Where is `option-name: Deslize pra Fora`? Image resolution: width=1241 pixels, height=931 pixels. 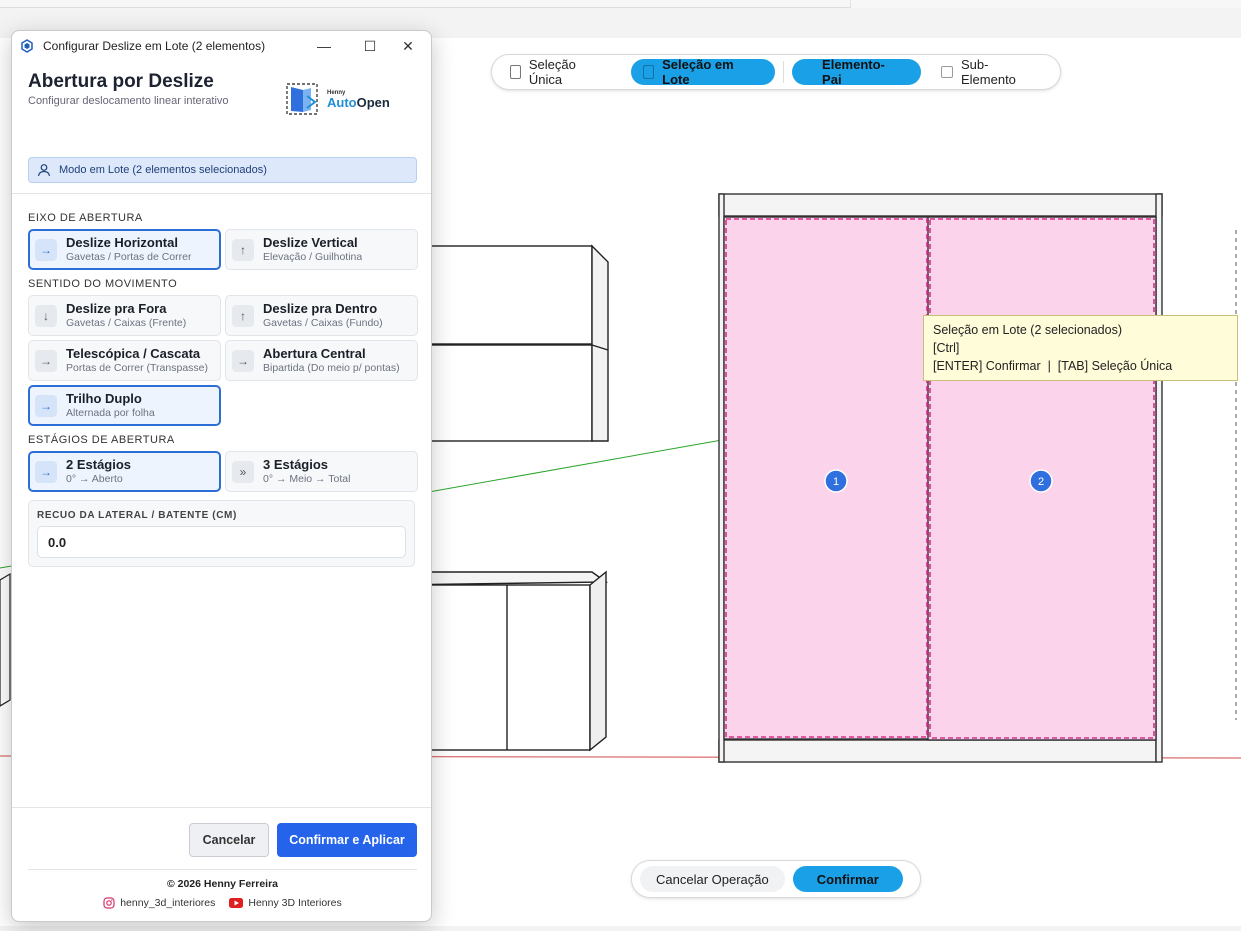 option-name: Deslize pra Fora is located at coordinates (116, 309).